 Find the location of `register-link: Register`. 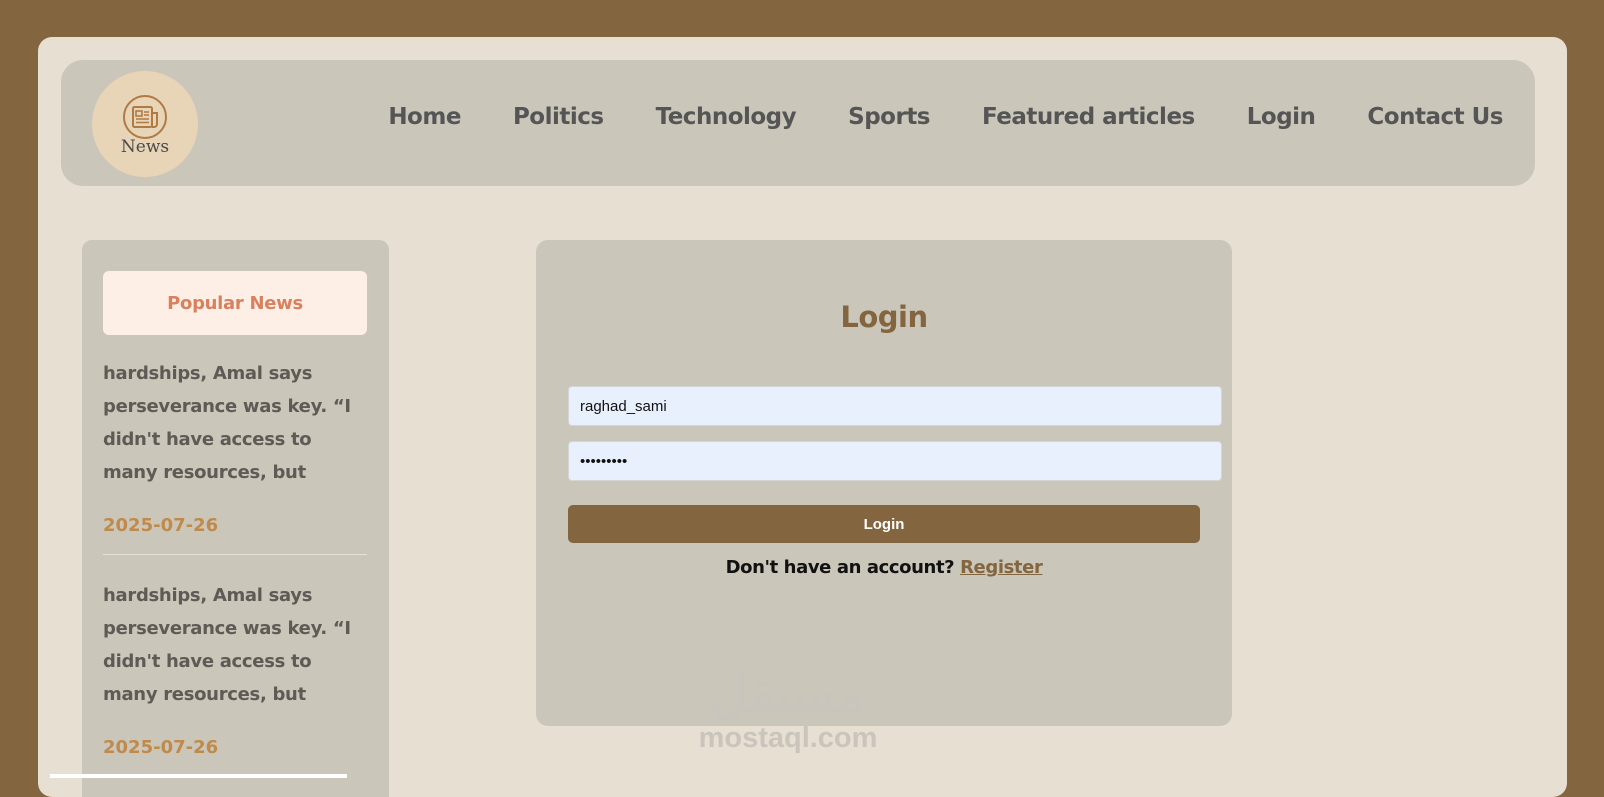

register-link: Register is located at coordinates (1001, 567).